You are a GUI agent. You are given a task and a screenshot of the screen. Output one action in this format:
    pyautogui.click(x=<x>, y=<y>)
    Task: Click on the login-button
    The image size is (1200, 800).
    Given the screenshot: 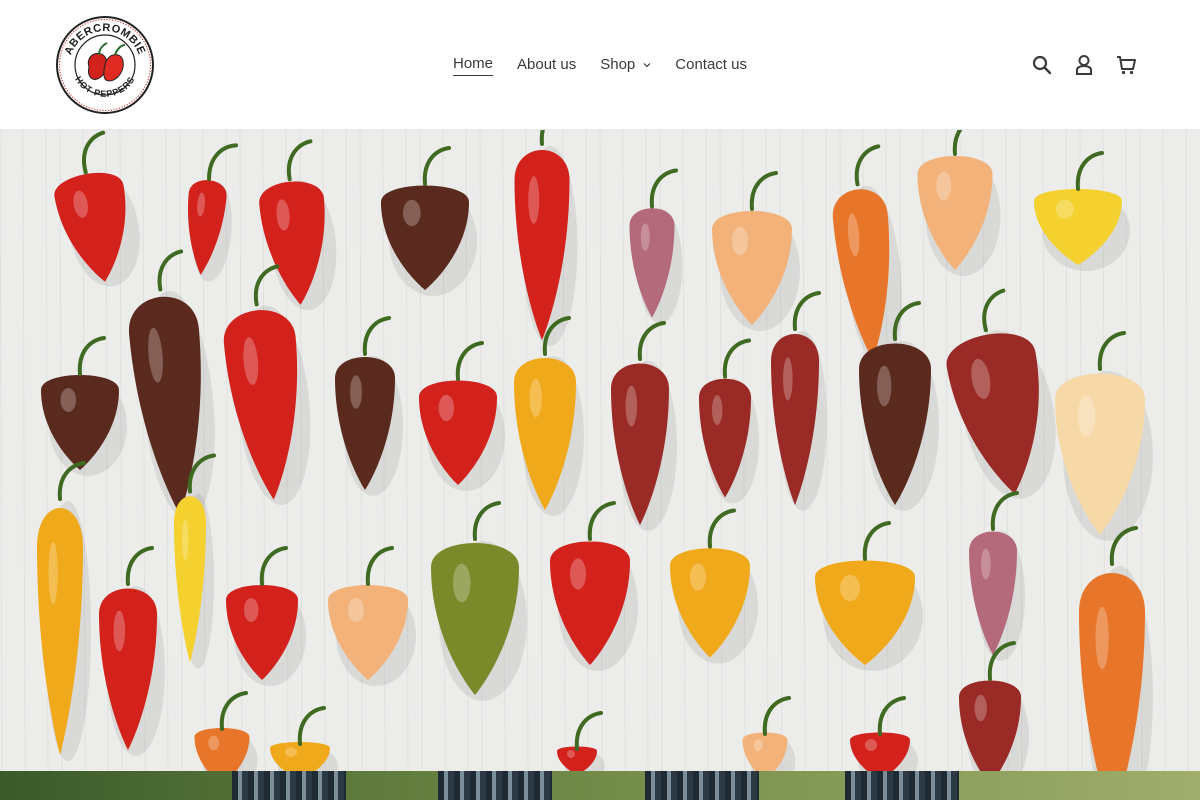 What is the action you would take?
    pyautogui.click(x=1084, y=65)
    